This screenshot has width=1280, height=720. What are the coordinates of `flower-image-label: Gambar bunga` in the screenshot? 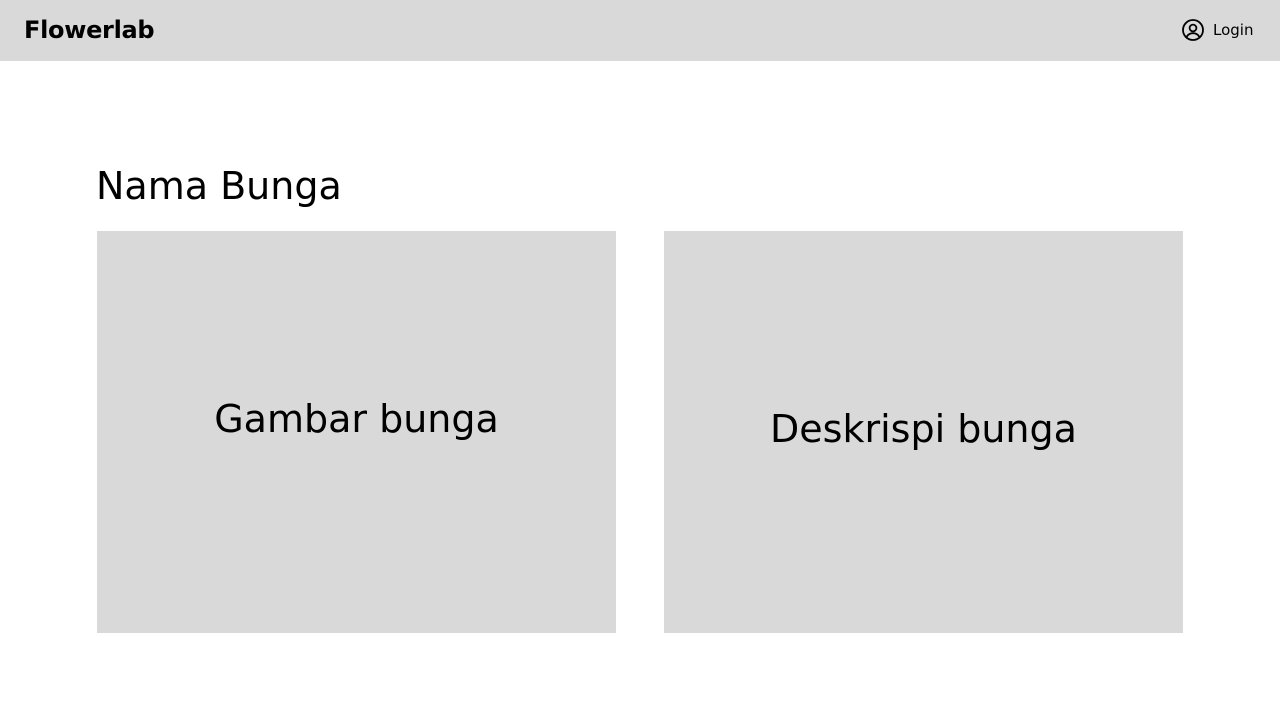 It's located at (356, 419).